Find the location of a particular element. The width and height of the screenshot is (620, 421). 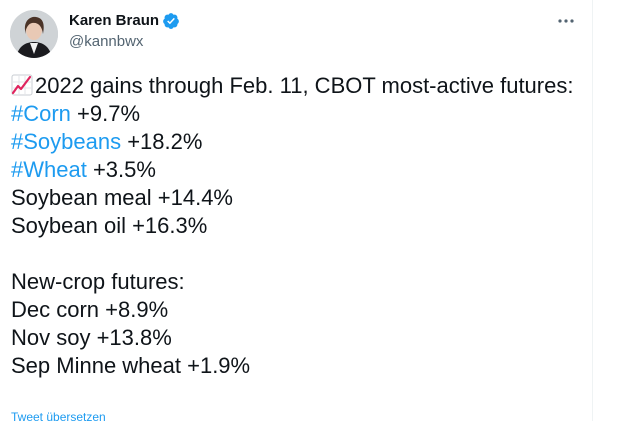

list-item: Soybean meal +14.4% is located at coordinates (298, 198).